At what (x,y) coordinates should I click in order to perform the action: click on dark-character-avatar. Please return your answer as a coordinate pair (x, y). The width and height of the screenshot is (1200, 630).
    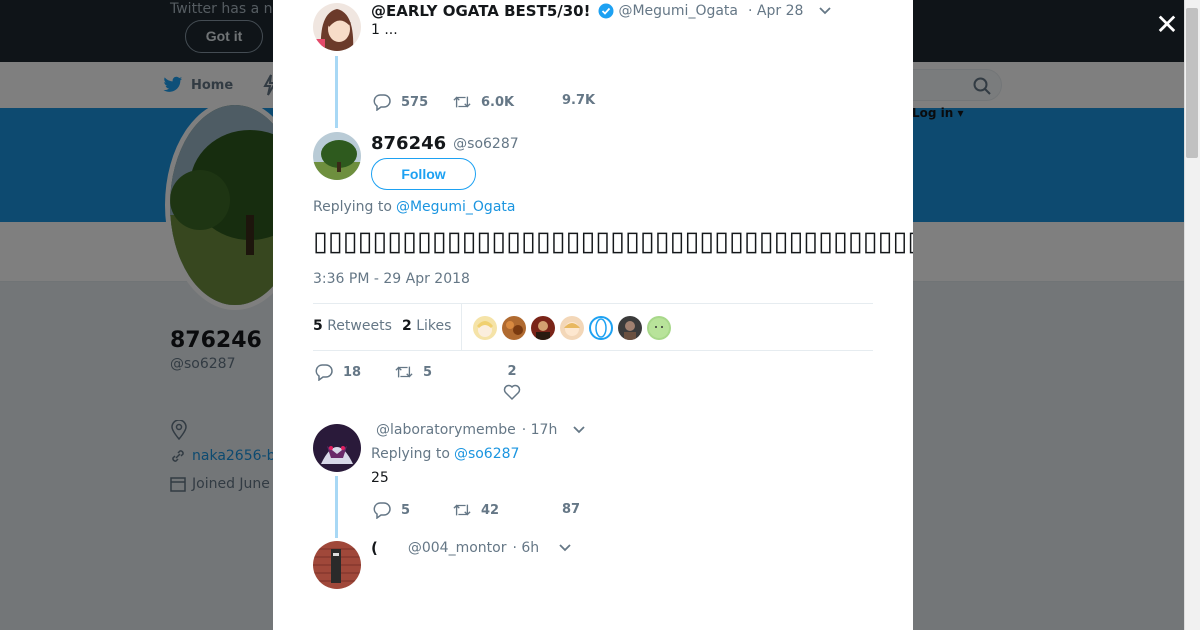
    Looking at the image, I should click on (337, 448).